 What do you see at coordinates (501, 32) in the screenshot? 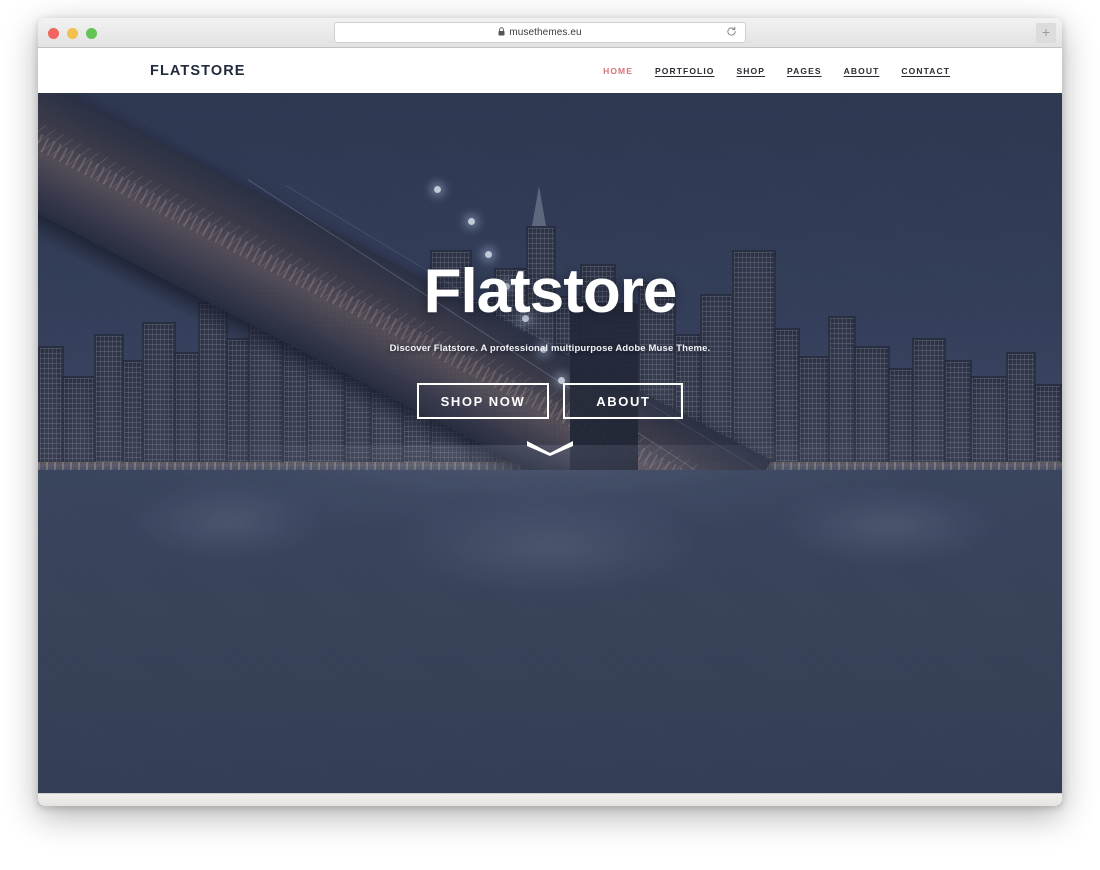
I see `lock-icon` at bounding box center [501, 32].